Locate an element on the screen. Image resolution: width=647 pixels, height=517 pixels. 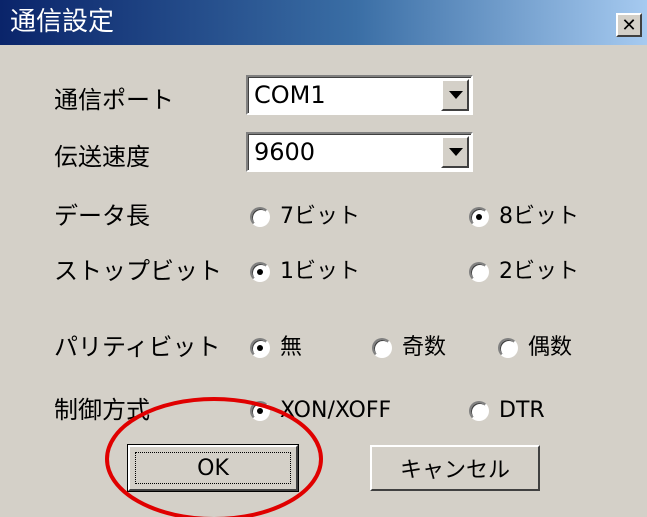
cancel-button: キャンセル is located at coordinates (455, 468).